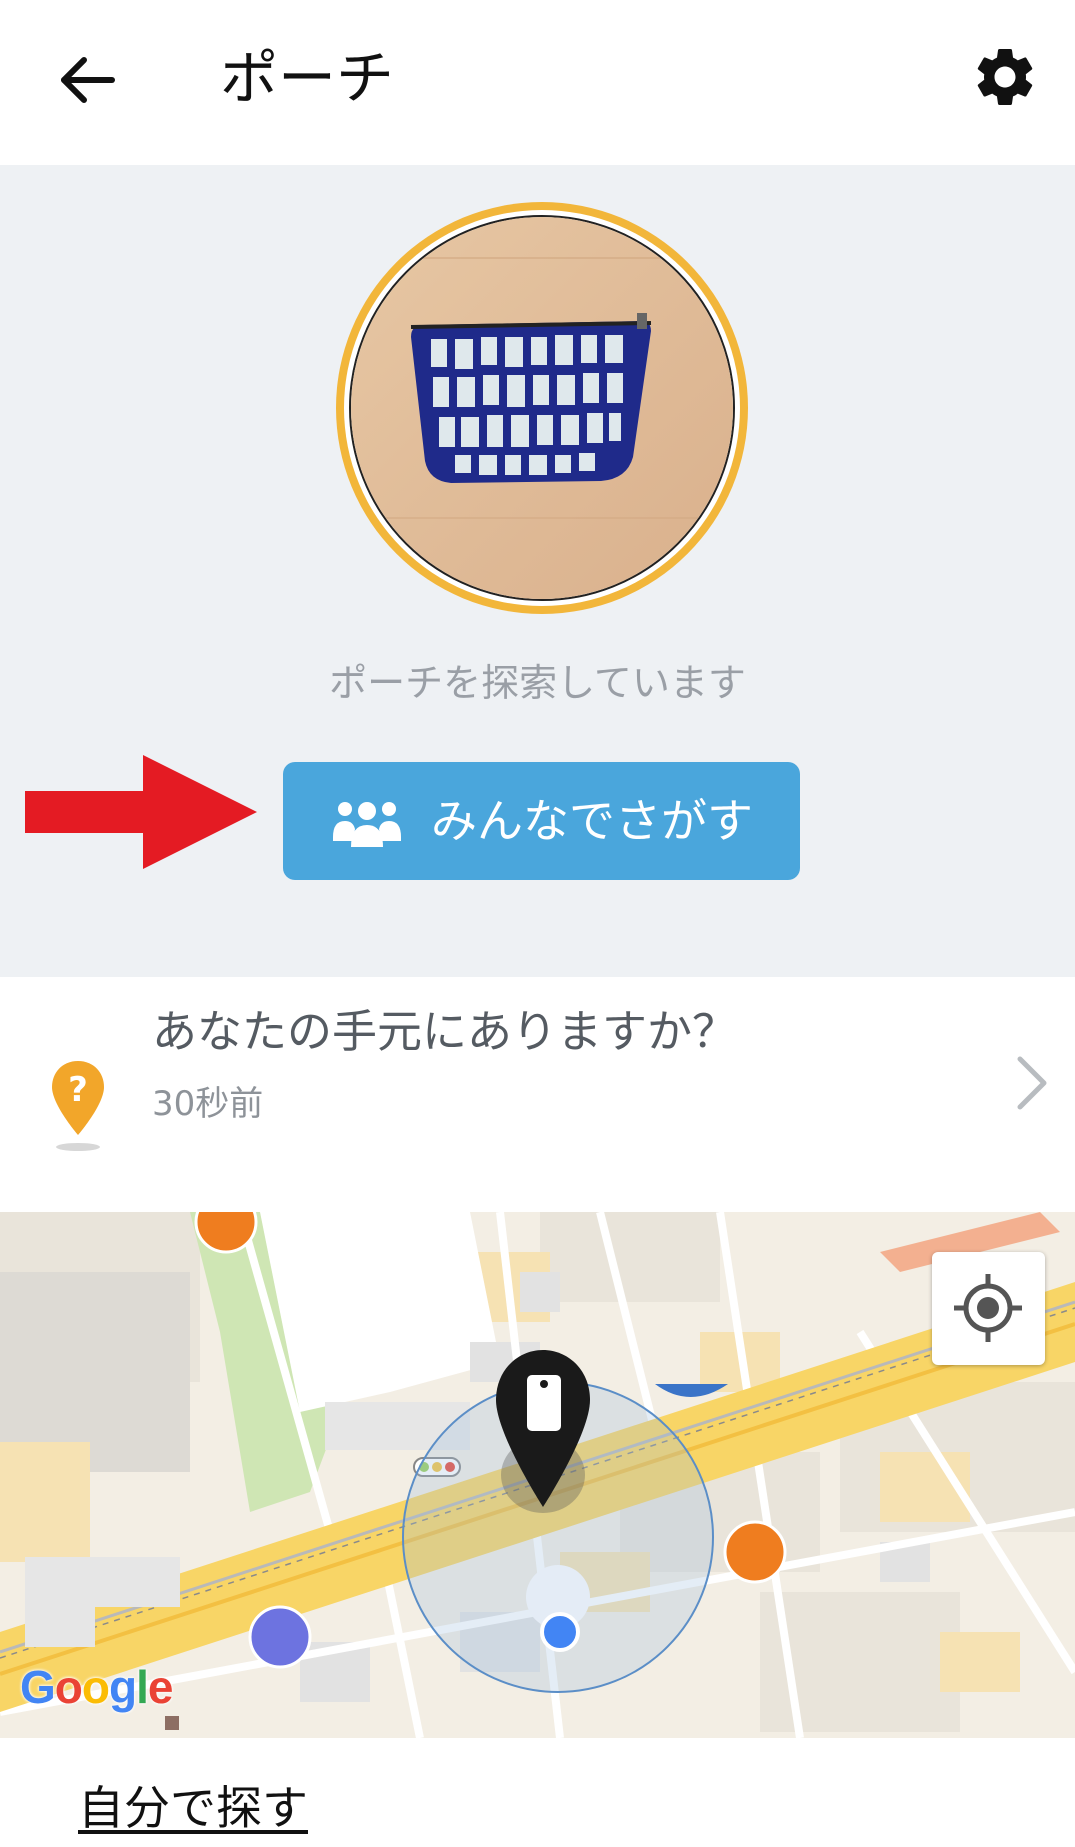  I want to click on notice-row: ? あなたの手元にありますか？ 30秒前, so click(537, 1094).